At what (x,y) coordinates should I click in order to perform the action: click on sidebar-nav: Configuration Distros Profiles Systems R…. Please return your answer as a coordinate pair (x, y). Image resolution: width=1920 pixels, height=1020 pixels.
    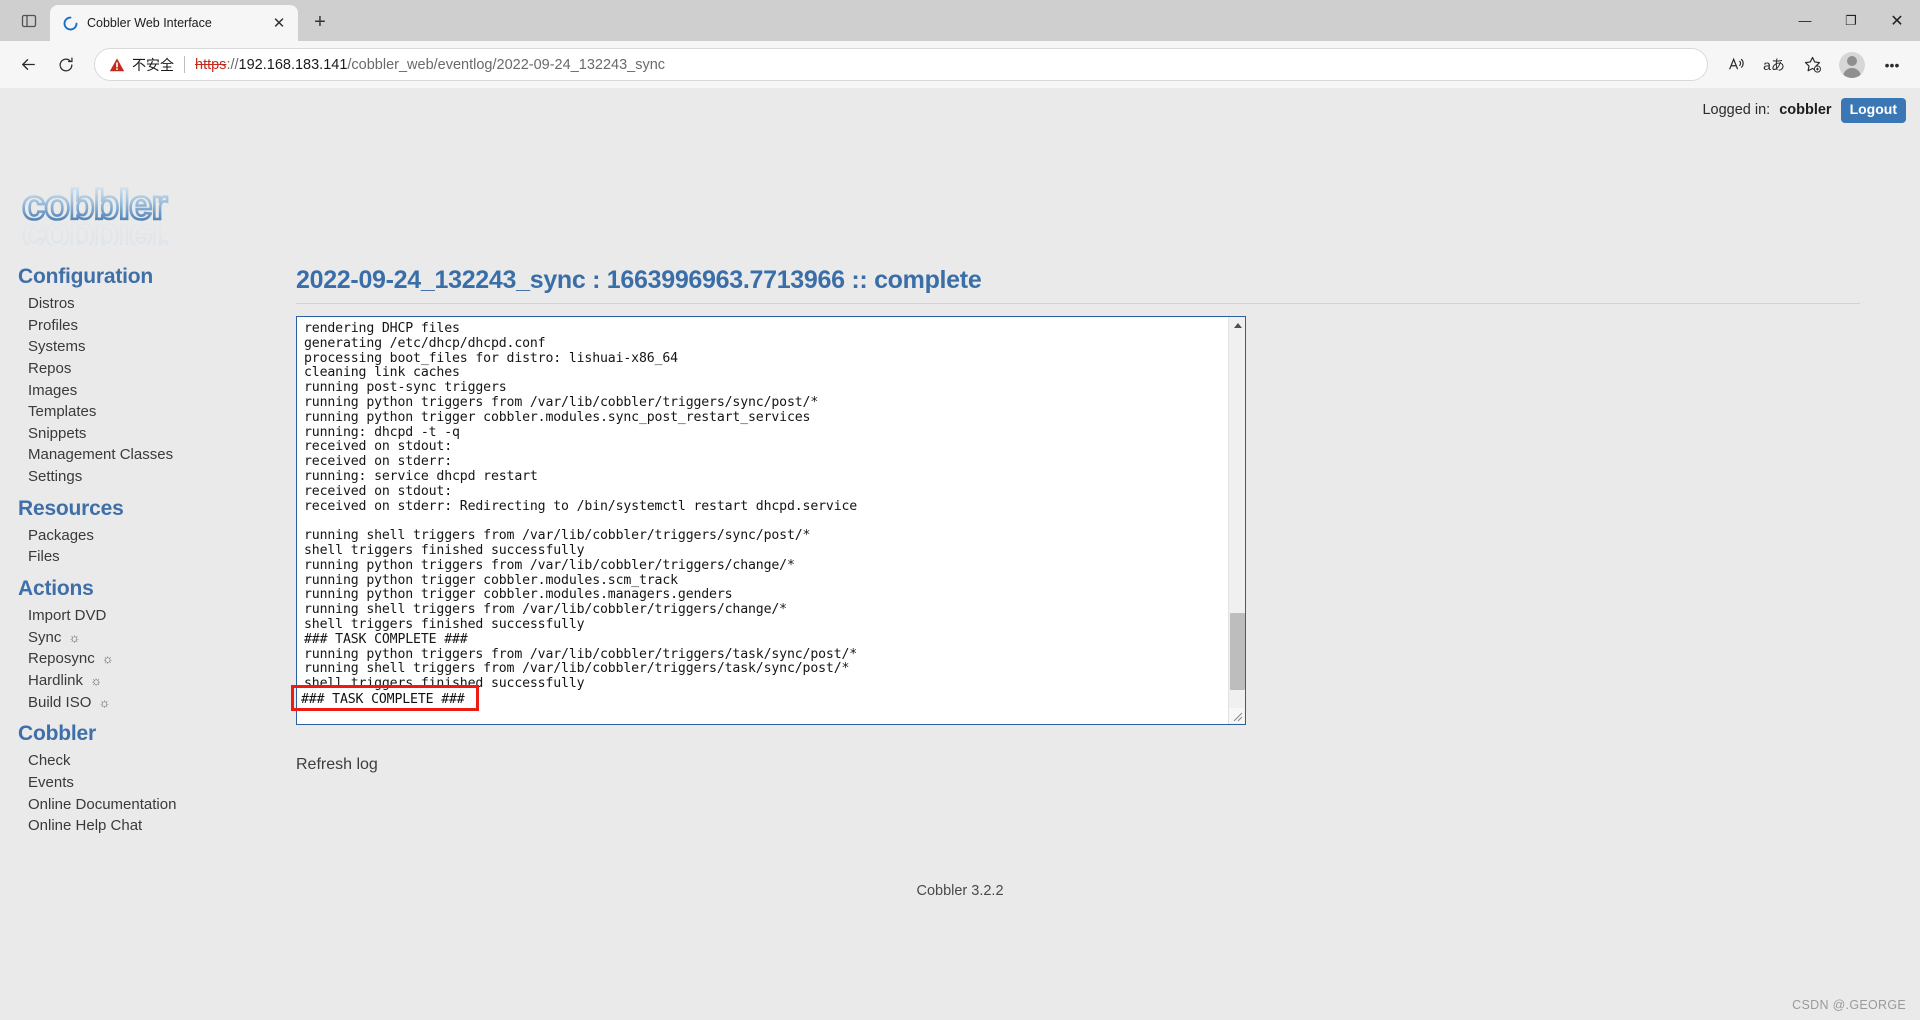
    Looking at the image, I should click on (117, 546).